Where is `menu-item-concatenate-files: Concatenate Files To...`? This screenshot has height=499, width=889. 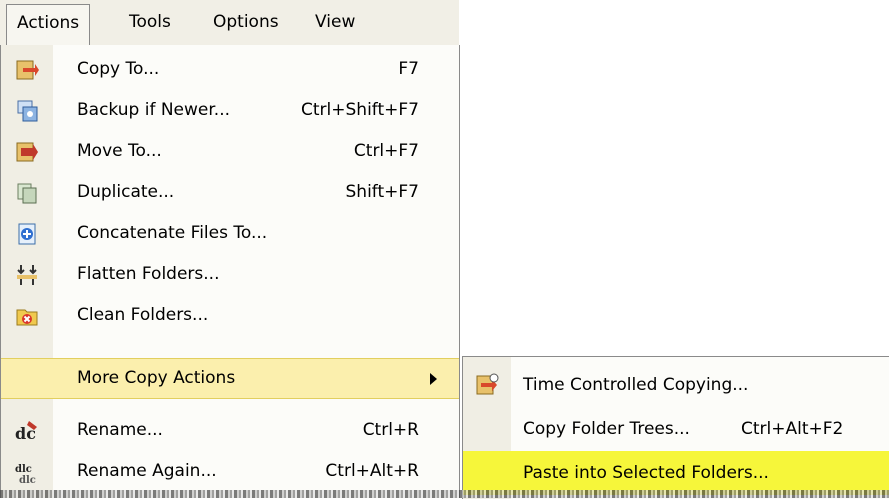
menu-item-concatenate-files: Concatenate Files To... is located at coordinates (230, 233).